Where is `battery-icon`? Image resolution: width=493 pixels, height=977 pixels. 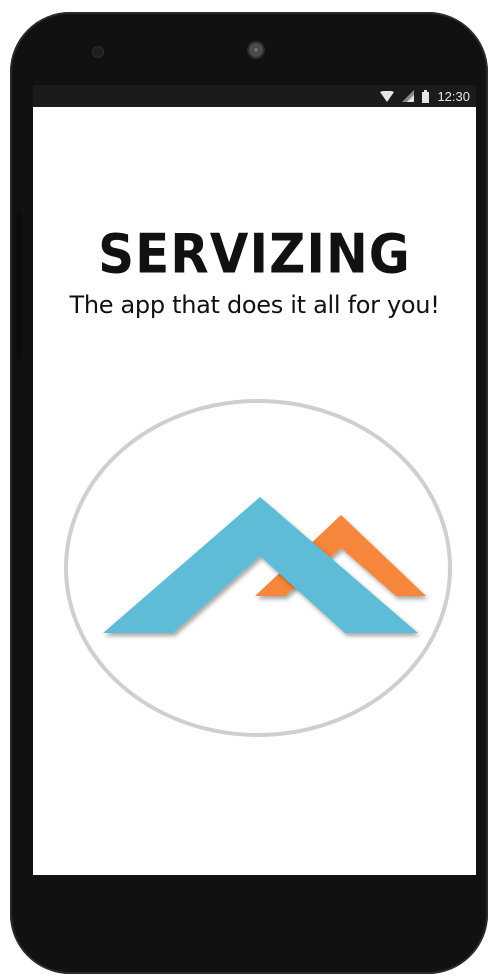
battery-icon is located at coordinates (426, 96).